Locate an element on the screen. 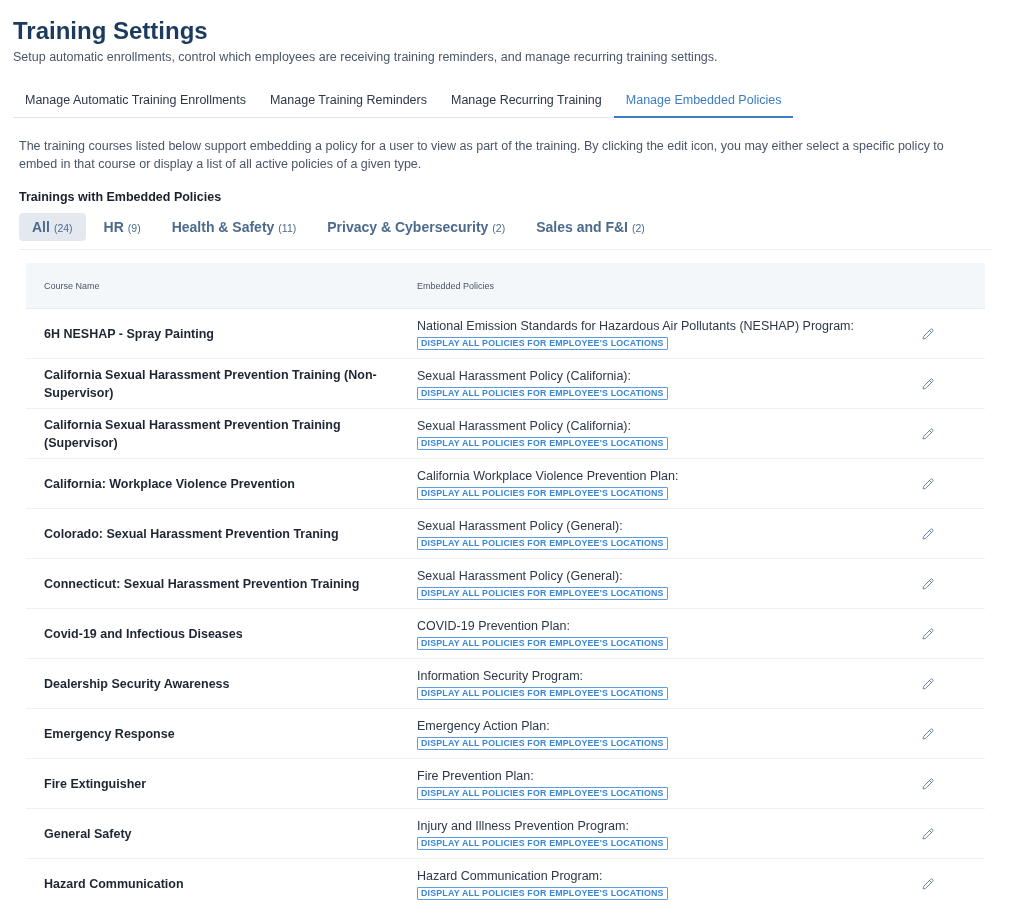  settings-tab: Manage Recurring Training is located at coordinates (526, 102).